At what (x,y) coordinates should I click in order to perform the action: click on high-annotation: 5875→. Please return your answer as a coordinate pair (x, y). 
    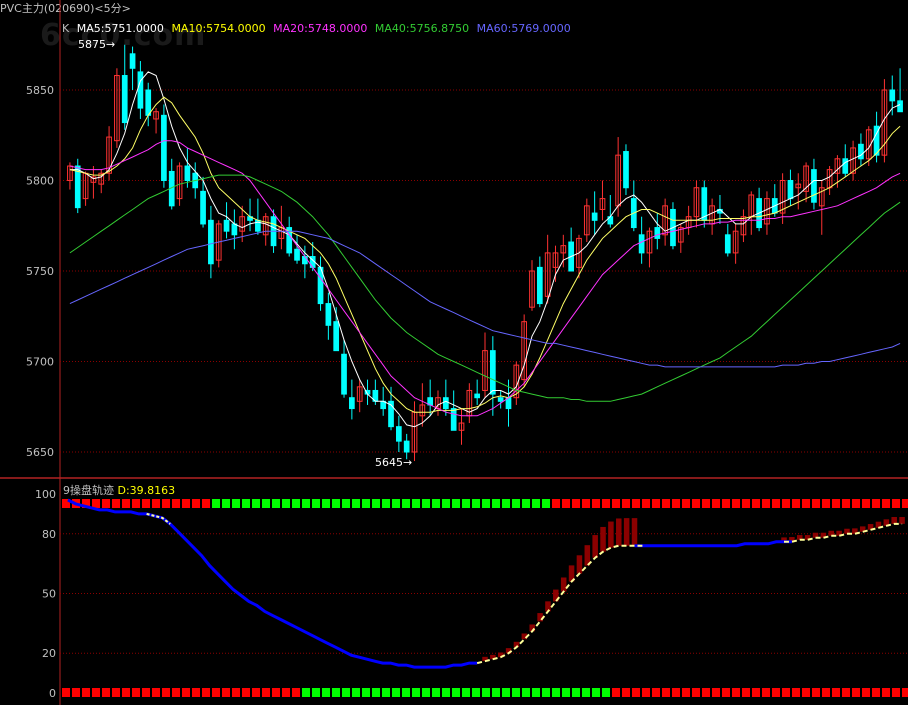
    Looking at the image, I should click on (96, 44).